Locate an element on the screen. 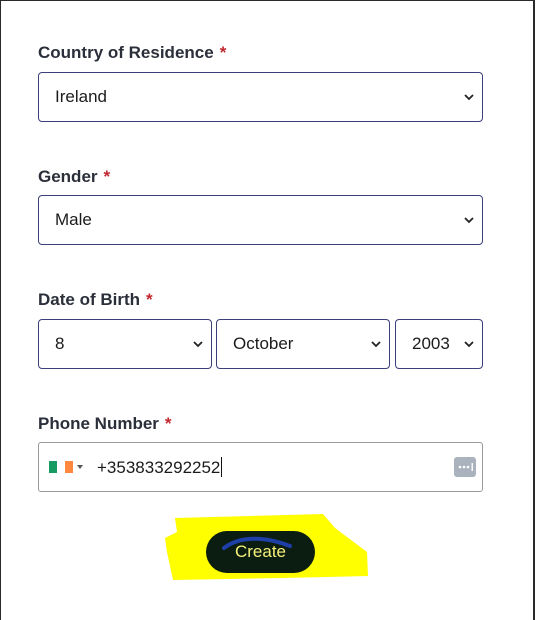  country-select: Ireland is located at coordinates (260, 97).